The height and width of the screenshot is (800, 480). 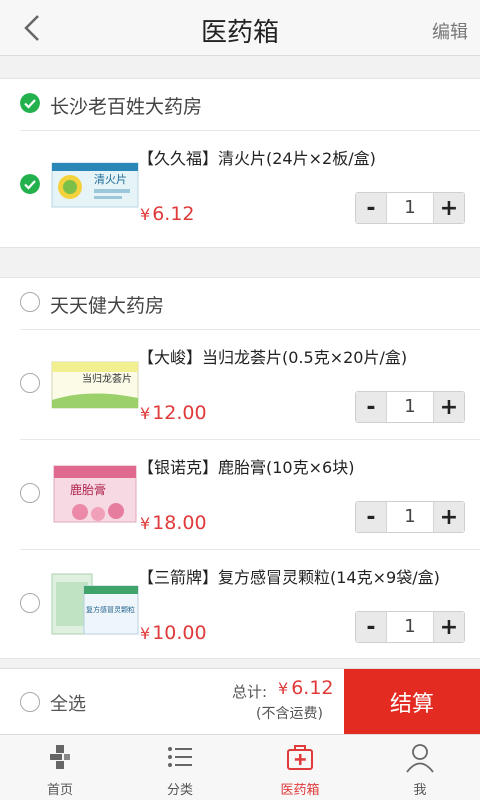 What do you see at coordinates (257, 157) in the screenshot?
I see `product-name: 【久久福】清火片(24片×2板/盒)` at bounding box center [257, 157].